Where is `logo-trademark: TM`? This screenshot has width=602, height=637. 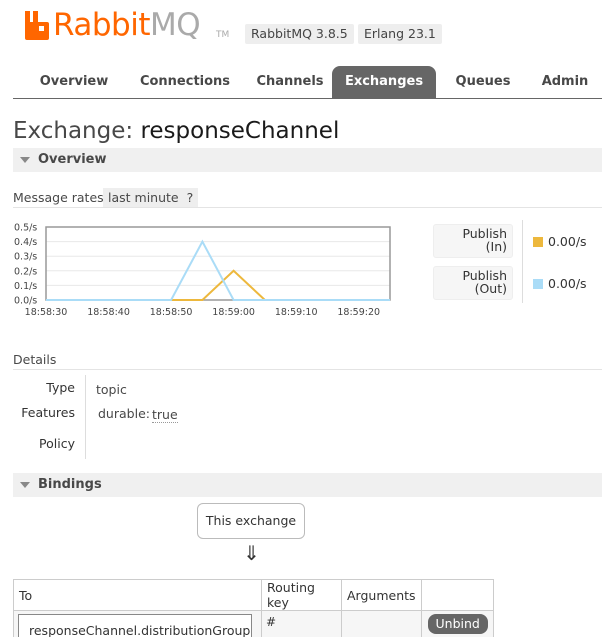
logo-trademark: TM is located at coordinates (223, 35).